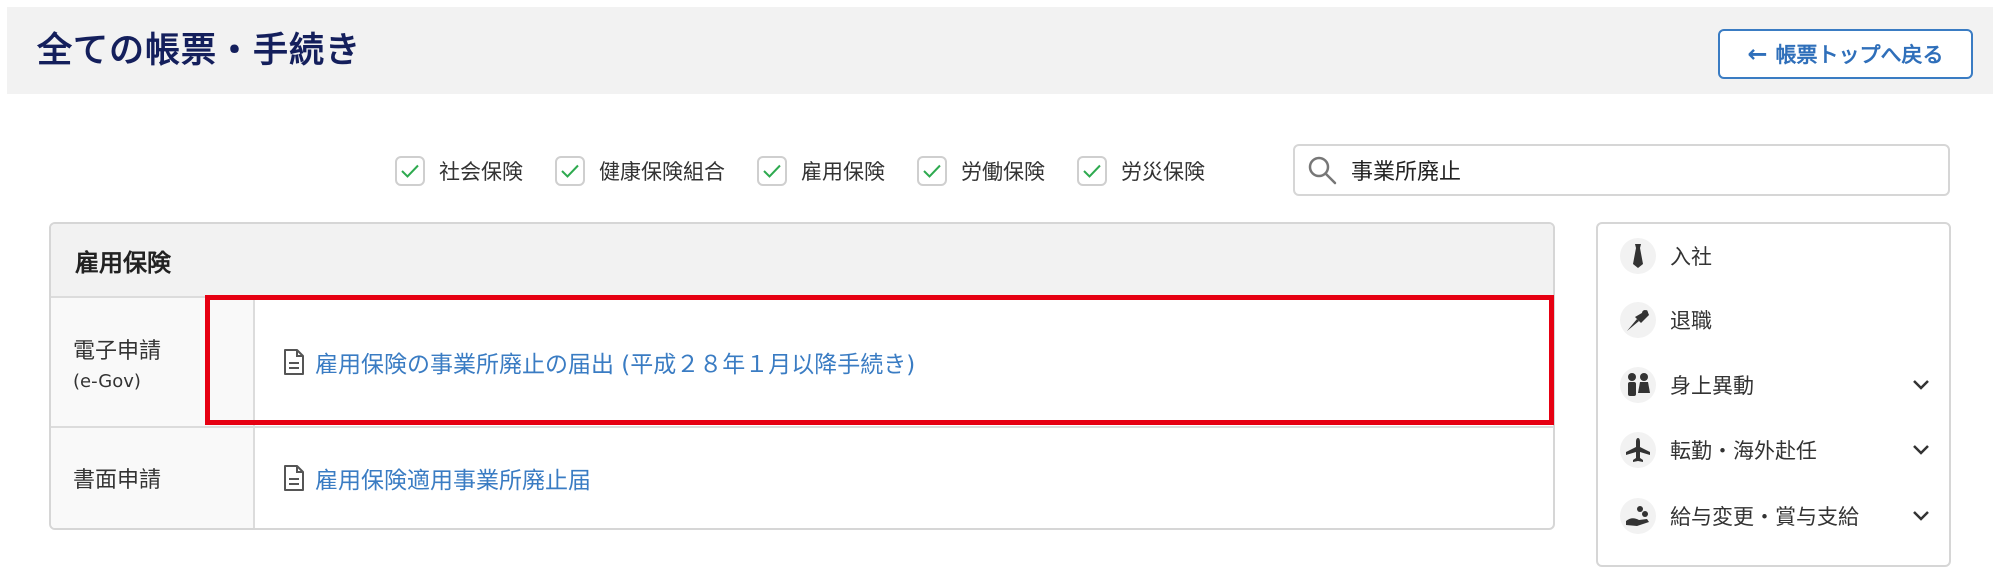  I want to click on search-icon, so click(1322, 170).